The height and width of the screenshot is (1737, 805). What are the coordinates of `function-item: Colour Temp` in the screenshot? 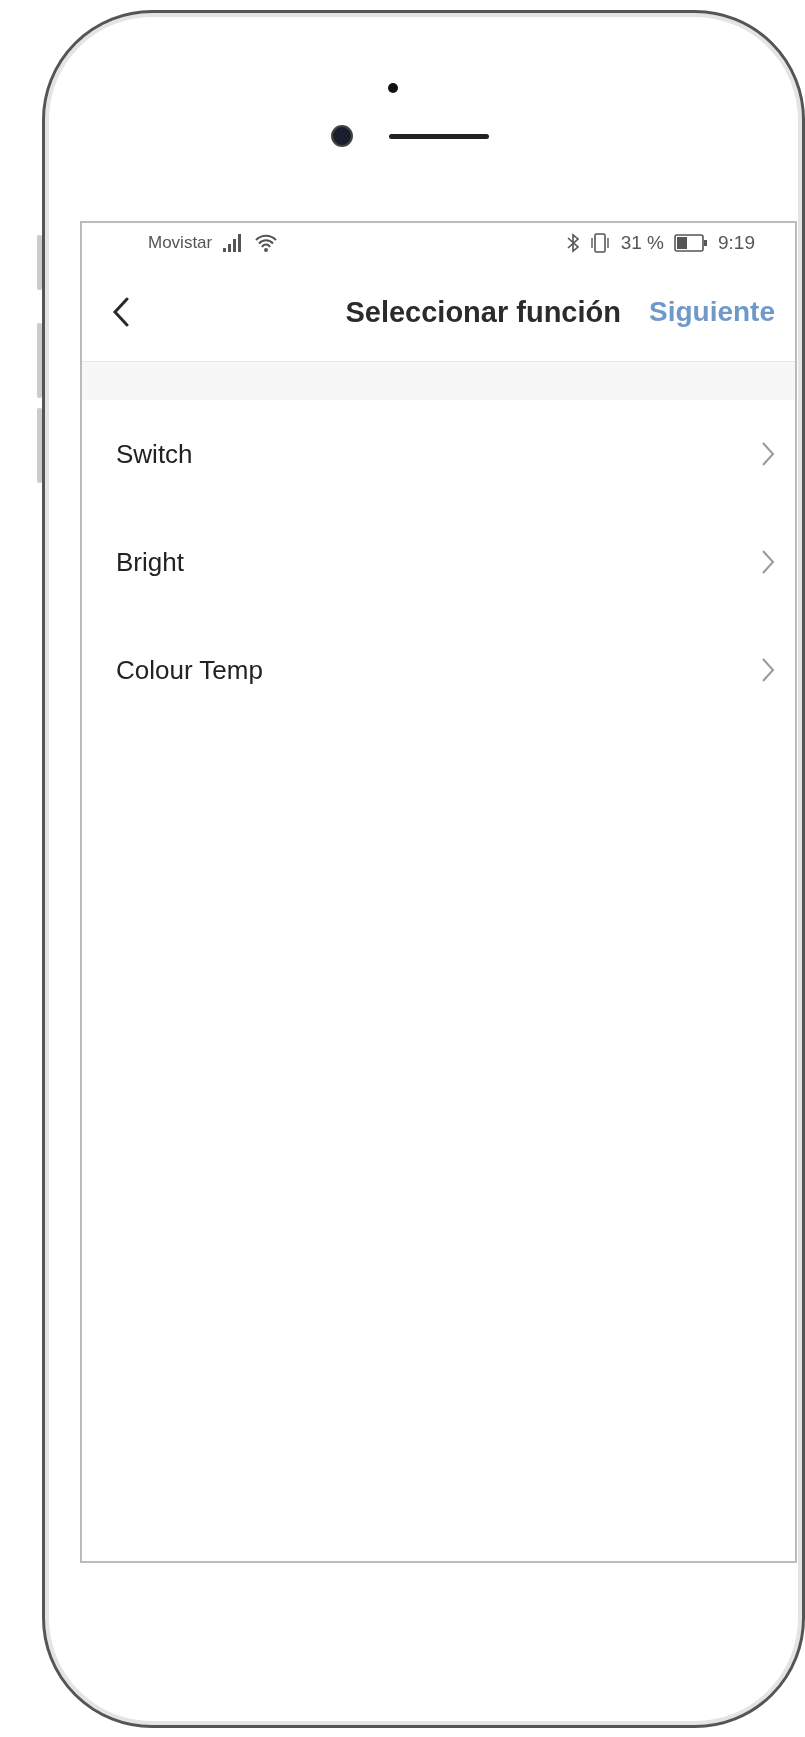 It's located at (438, 670).